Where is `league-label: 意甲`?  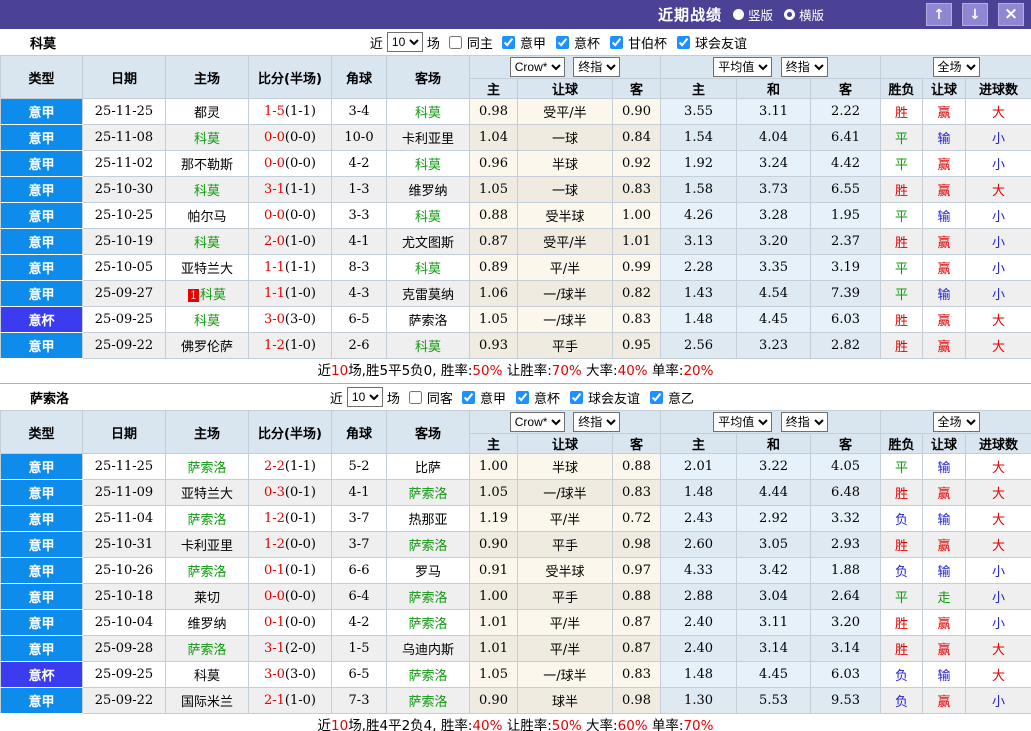 league-label: 意甲 is located at coordinates (532, 44).